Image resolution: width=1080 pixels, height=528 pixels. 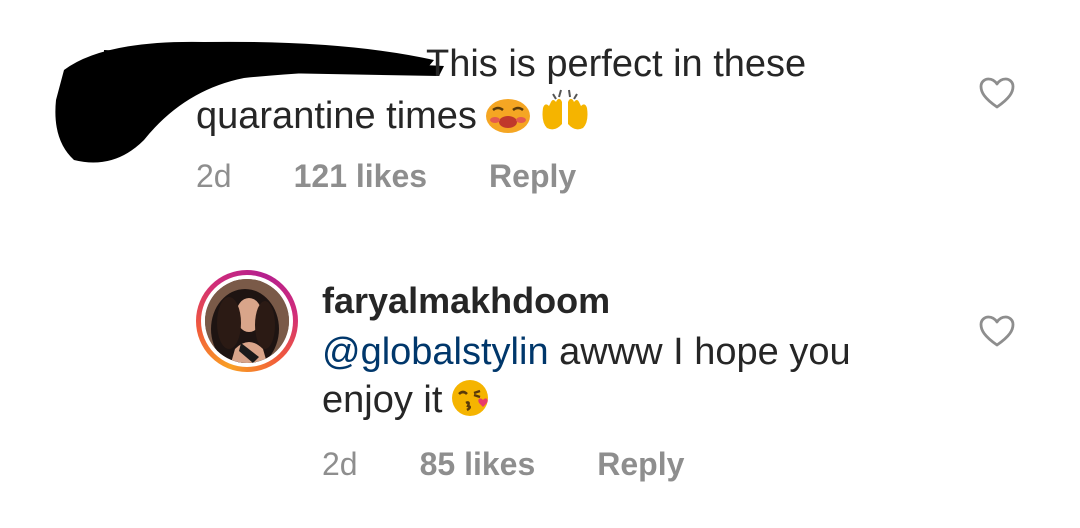 I want to click on comment-text-line-1: awww I hope you, so click(x=699, y=352).